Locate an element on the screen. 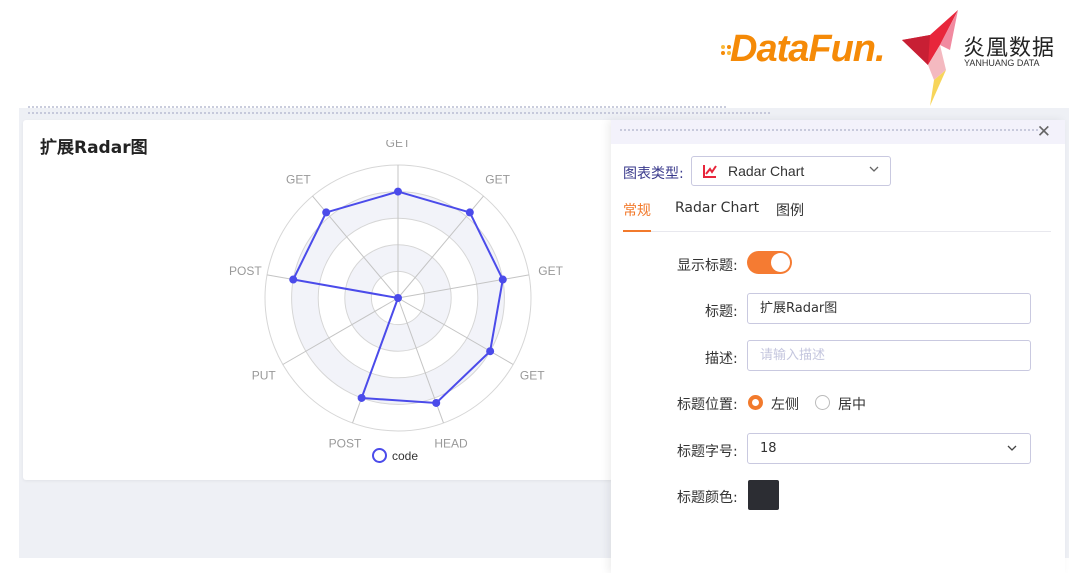  panel-drag-strip is located at coordinates (829, 130).